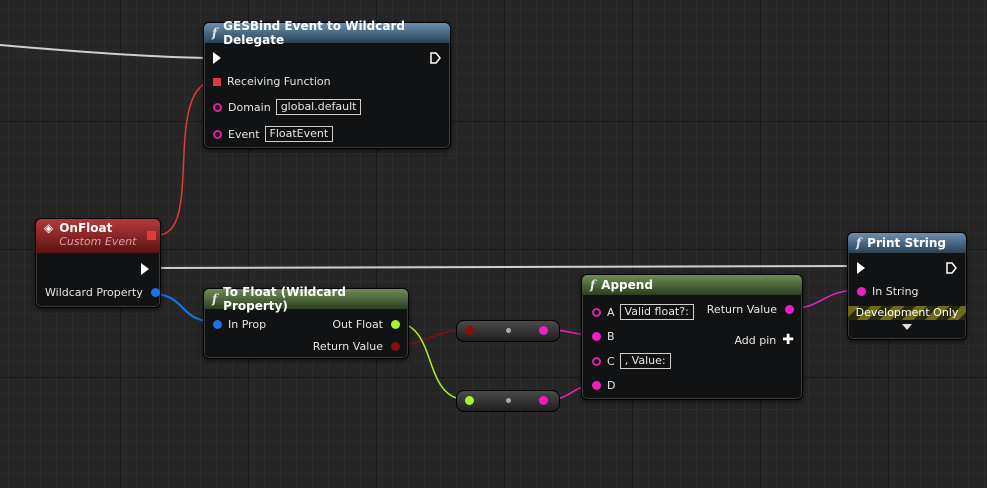 This screenshot has height=488, width=987. Describe the element at coordinates (611, 361) in the screenshot. I see `append-c-label: C` at that location.